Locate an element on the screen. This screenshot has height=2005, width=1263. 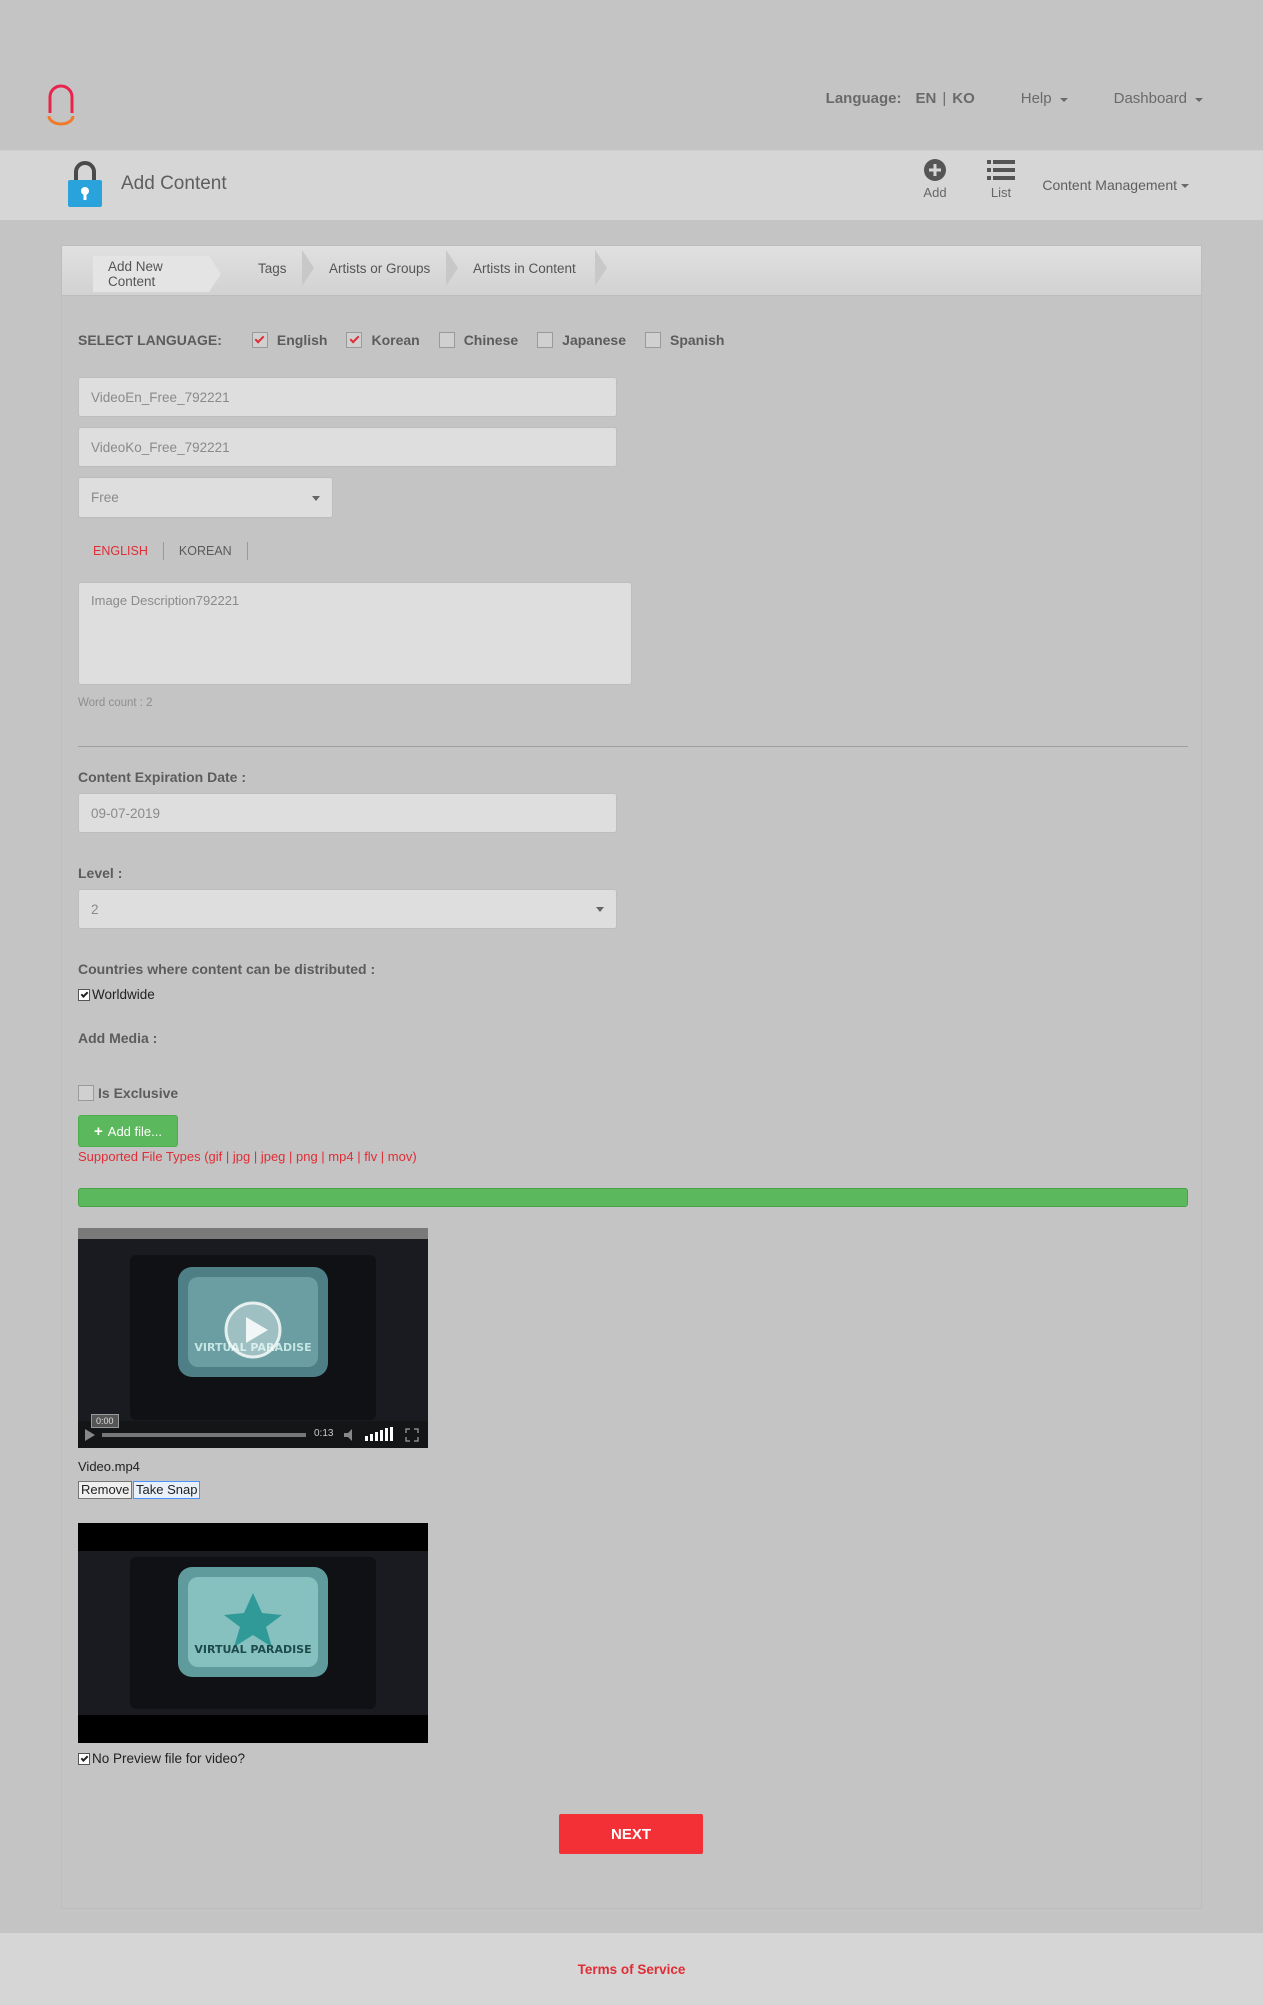
no-preview-option: No Preview file for video? is located at coordinates (161, 1758).